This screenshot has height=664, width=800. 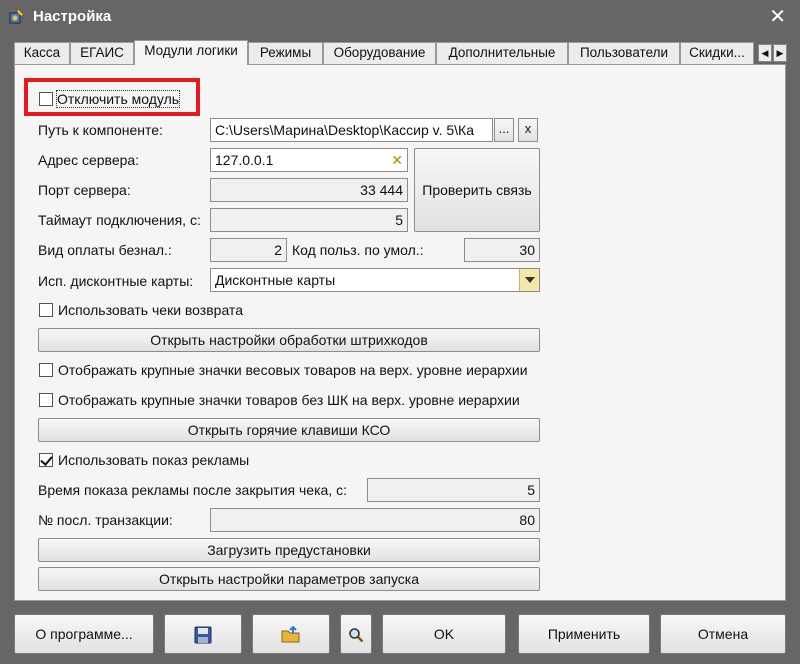 I want to click on check-connection-button: Проверить связь, so click(x=477, y=190).